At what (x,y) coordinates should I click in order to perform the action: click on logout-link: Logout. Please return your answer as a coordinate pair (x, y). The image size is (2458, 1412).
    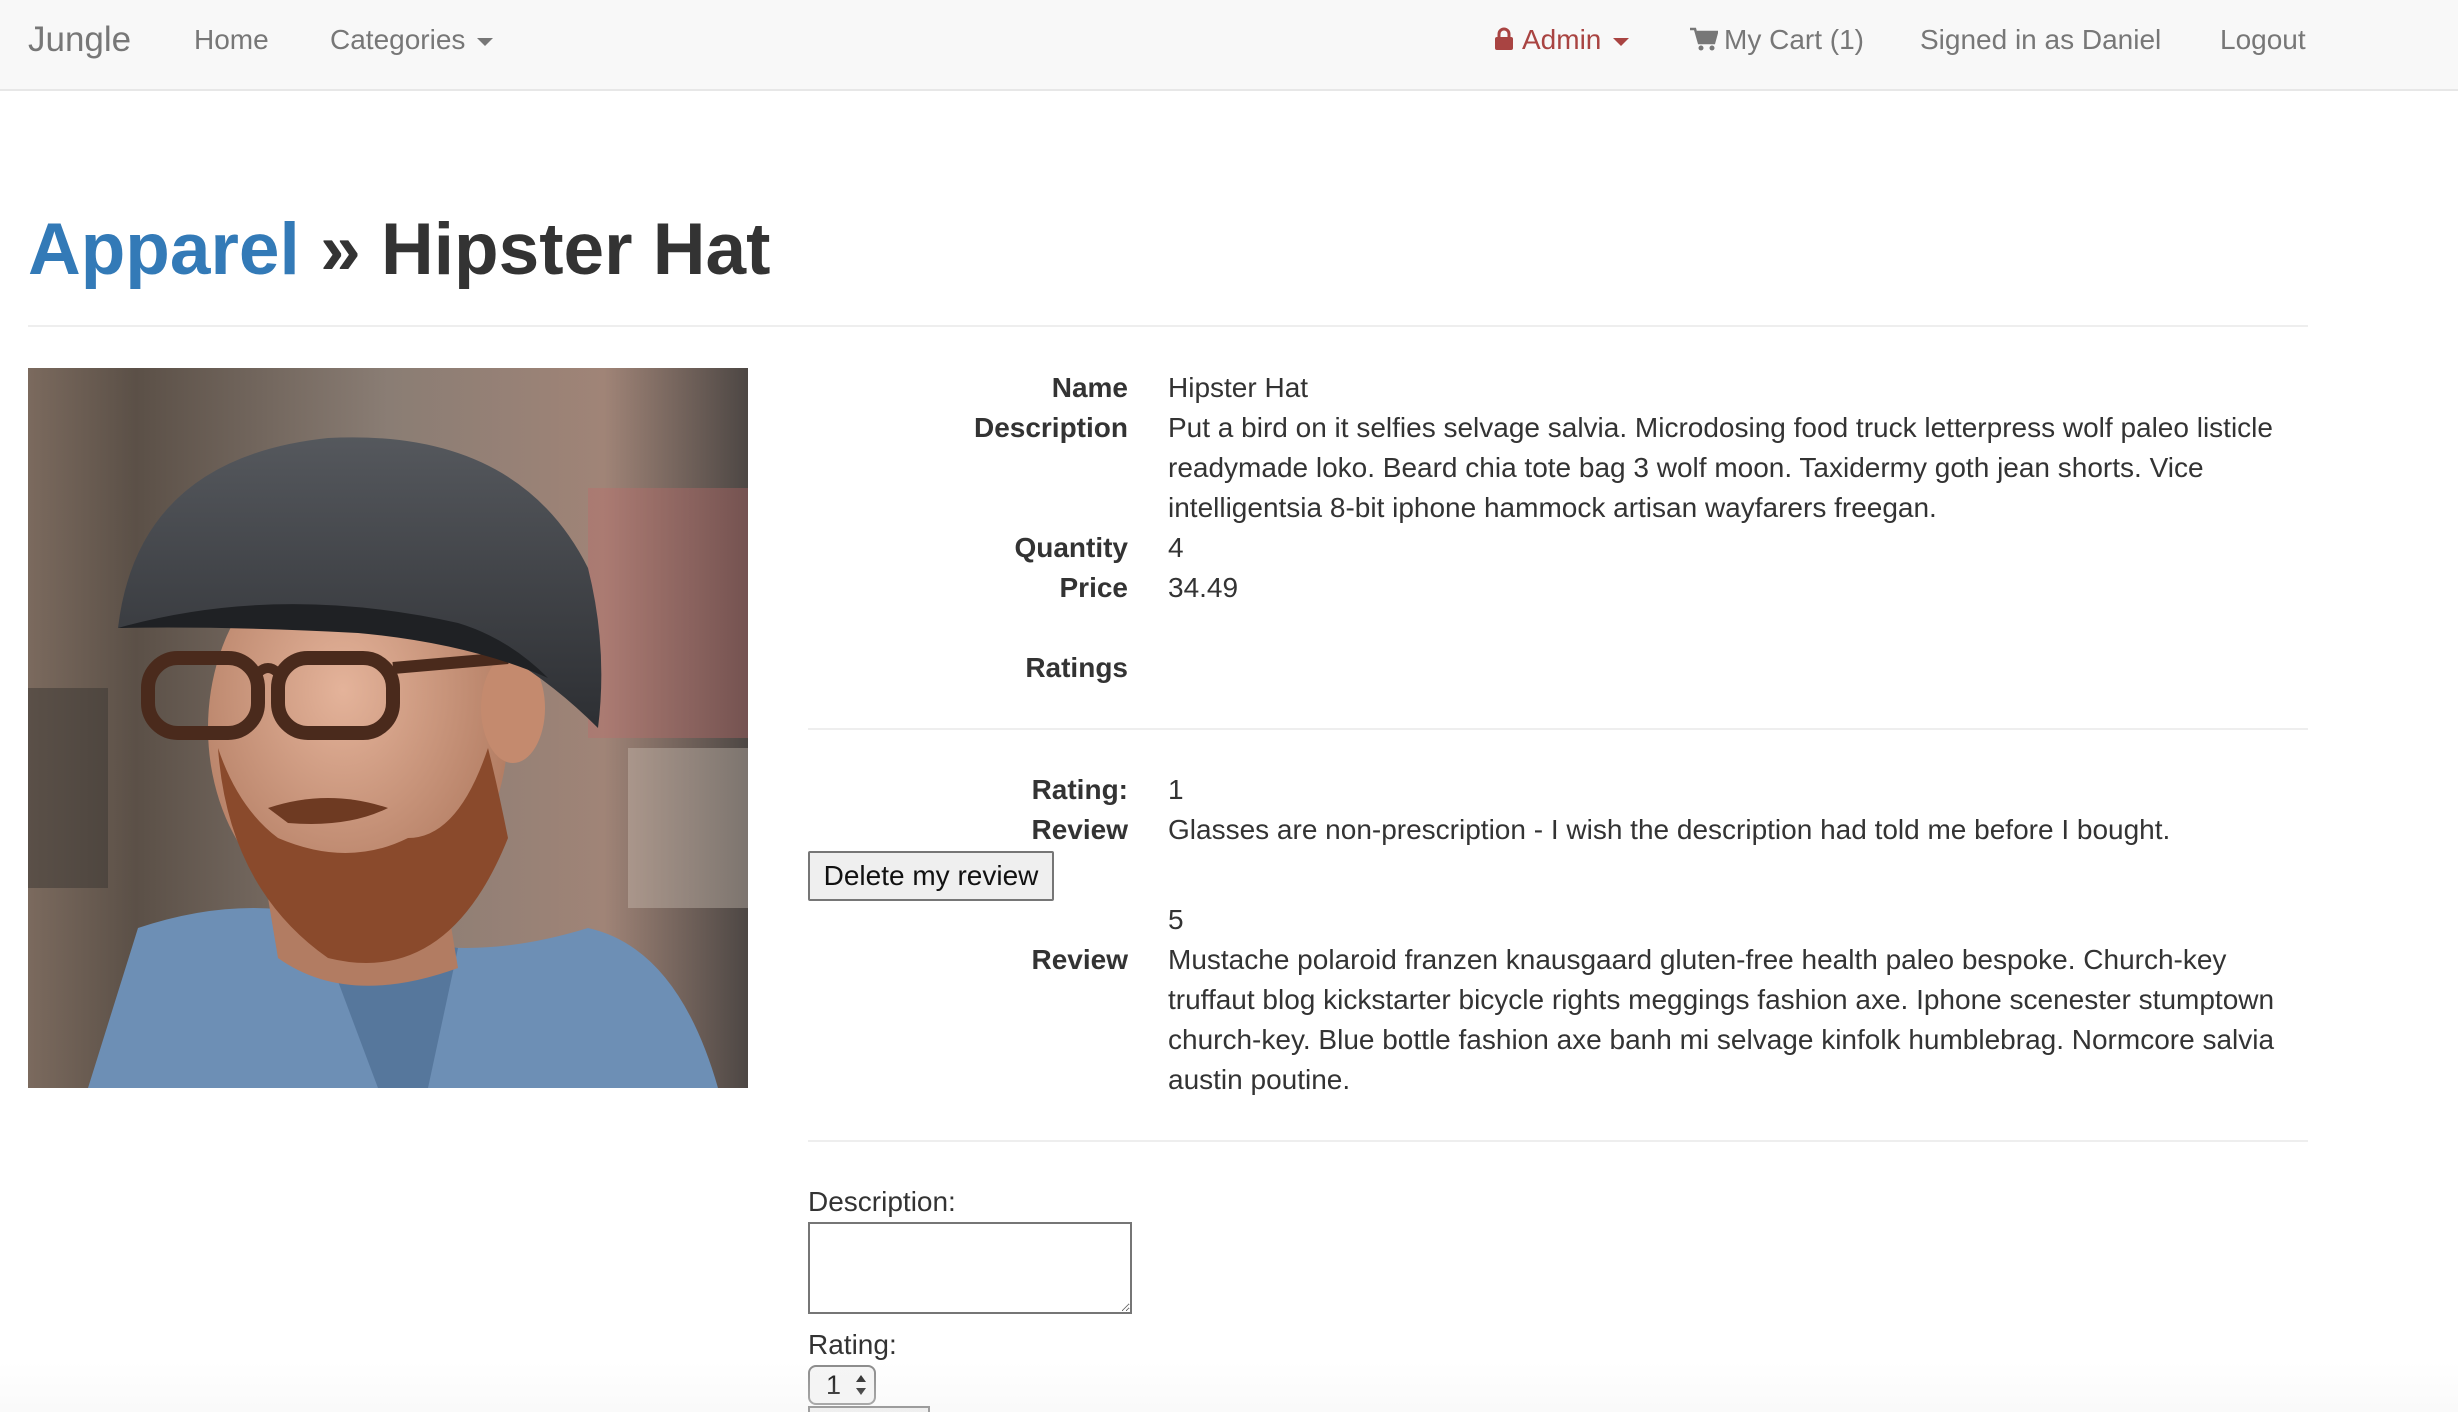
    Looking at the image, I should click on (2263, 40).